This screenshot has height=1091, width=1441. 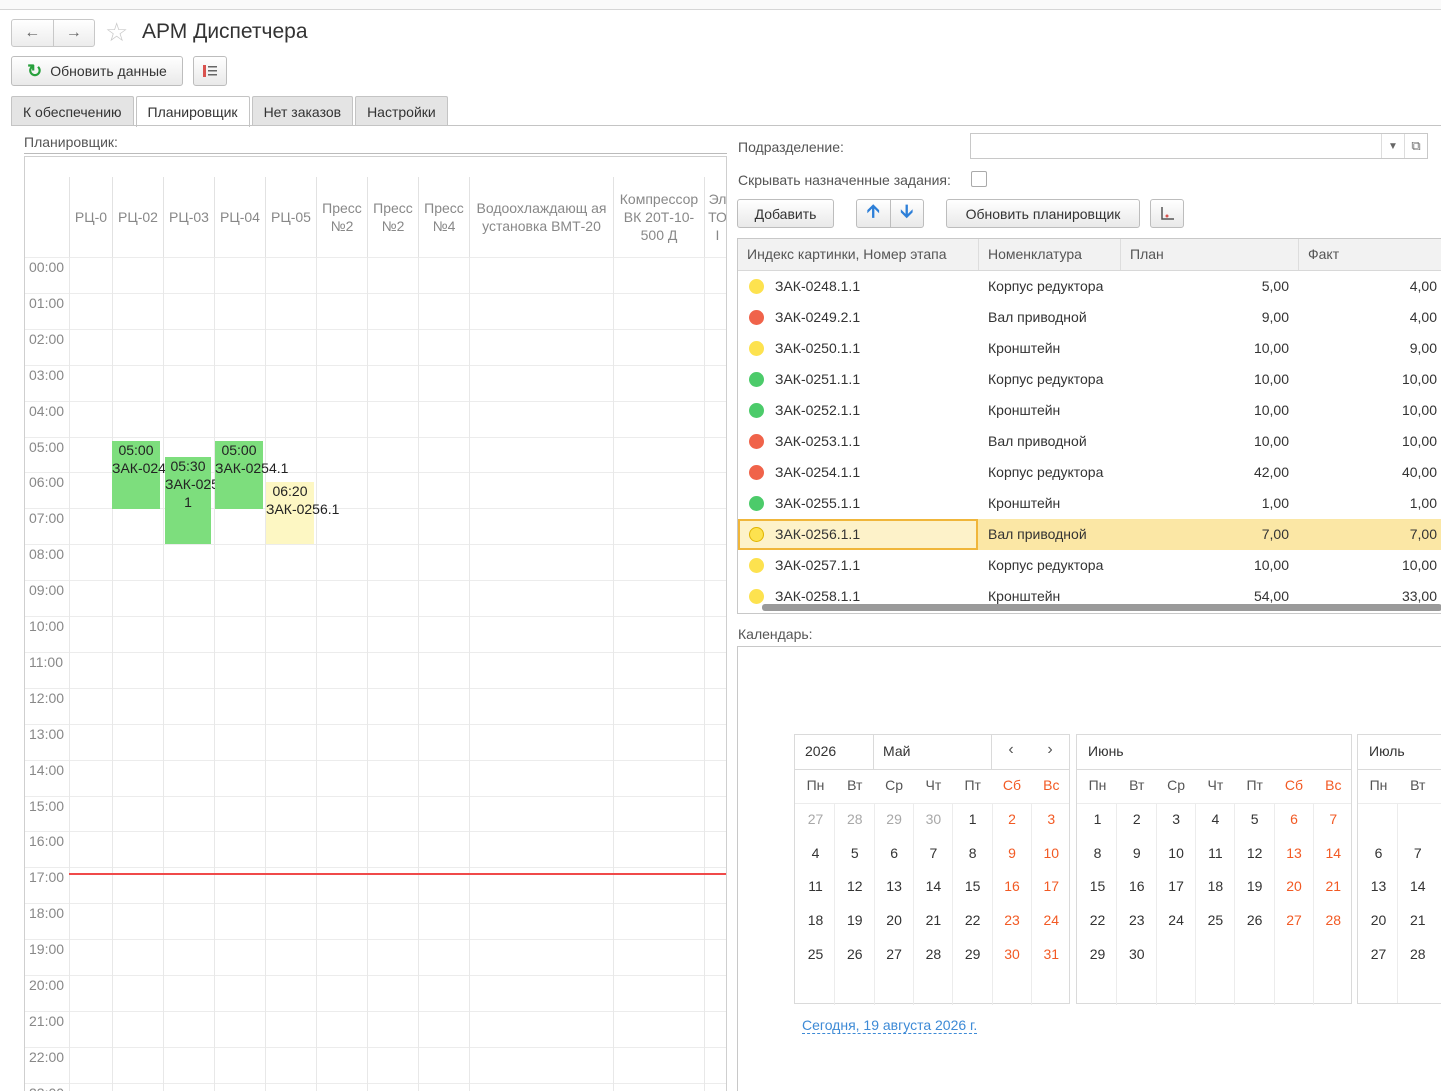 I want to click on tab-no-orders: Нет заказов, so click(x=302, y=111).